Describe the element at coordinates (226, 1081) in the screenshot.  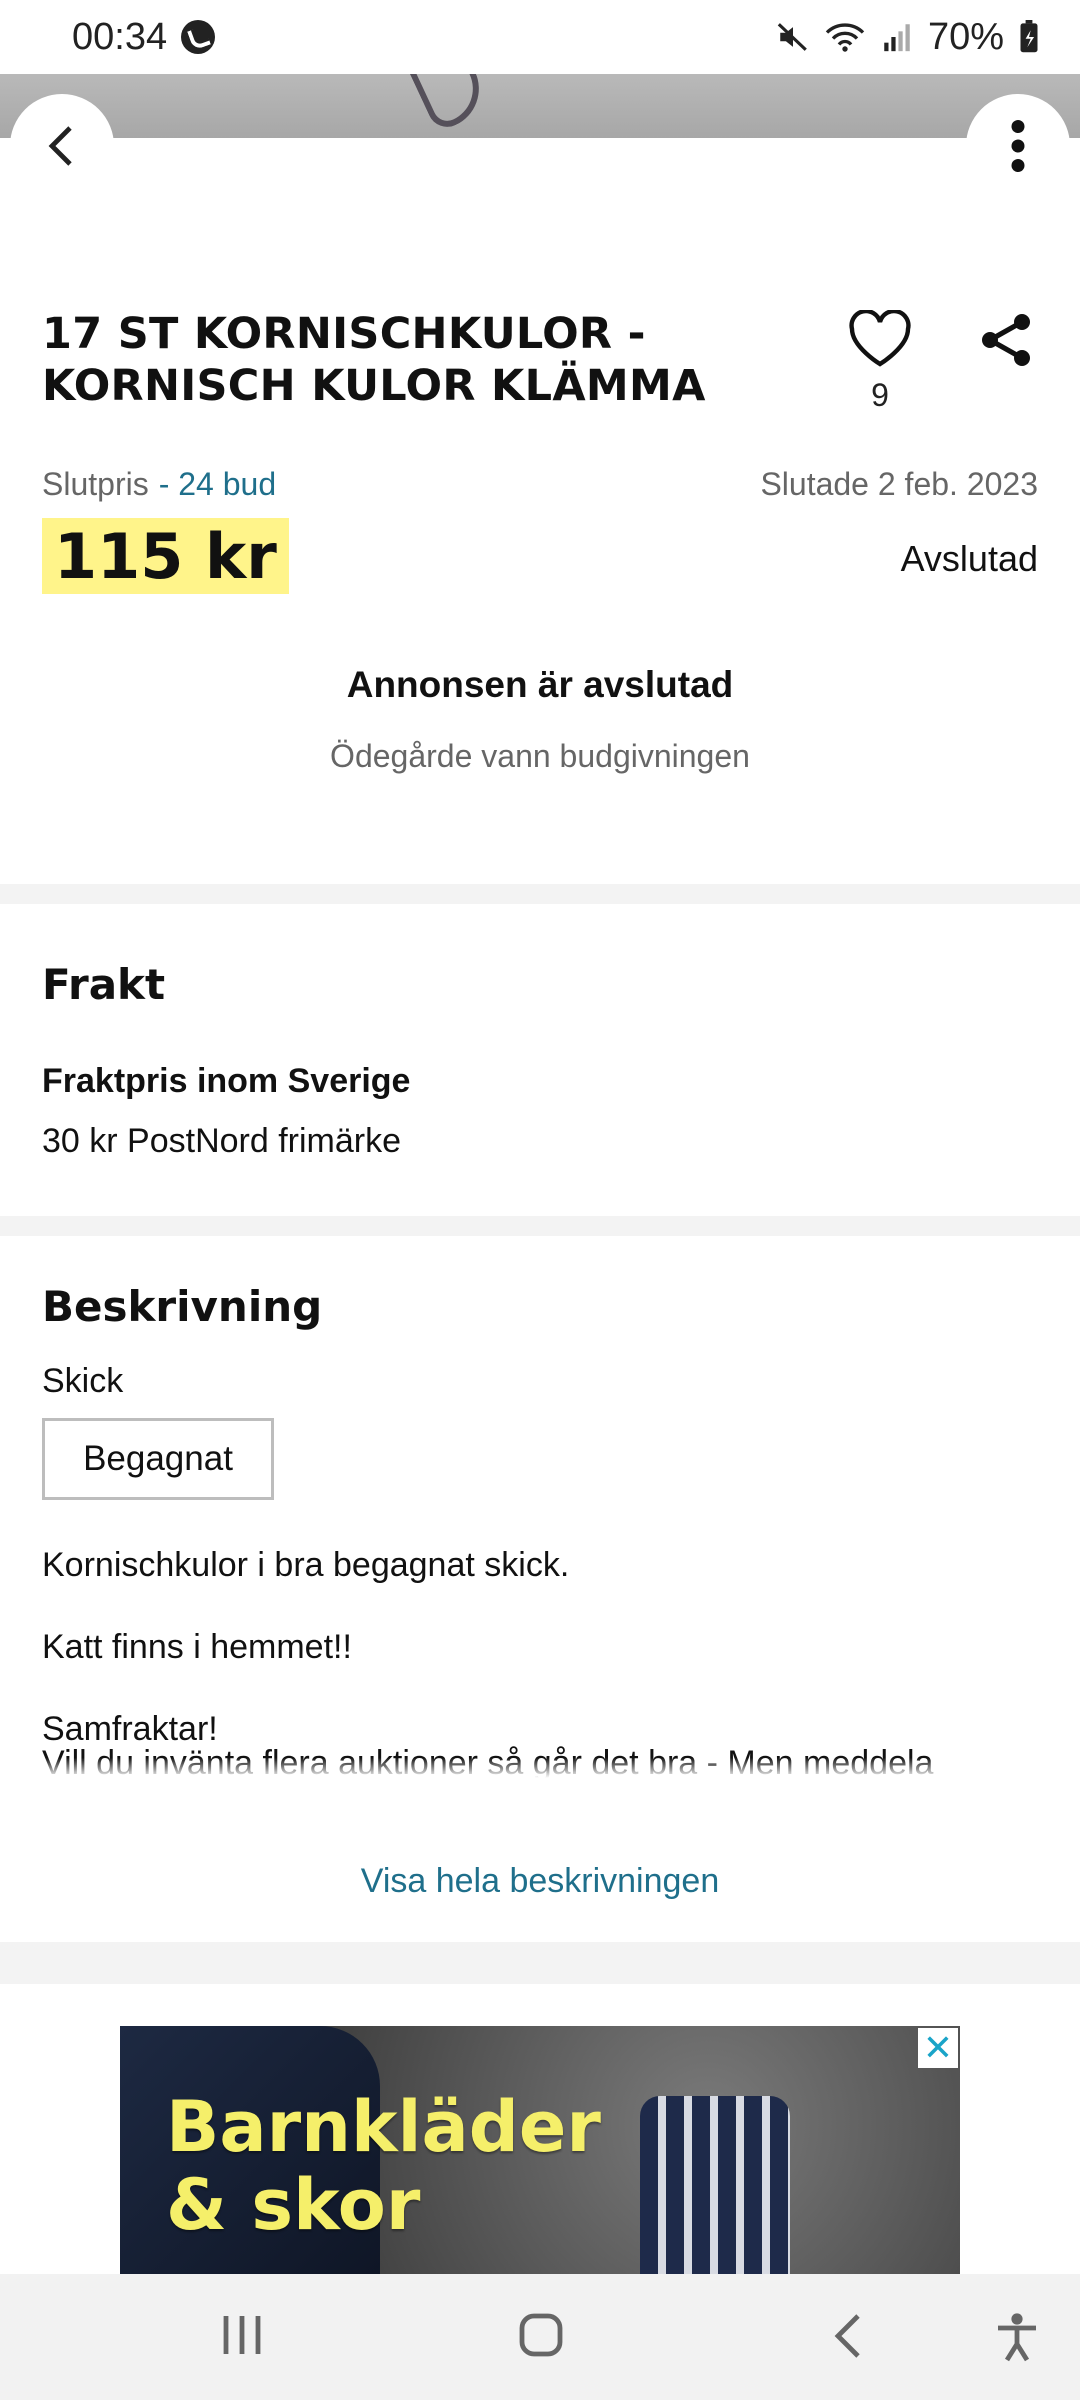
I see `shipping-label: Fraktpris inom Sverige` at that location.